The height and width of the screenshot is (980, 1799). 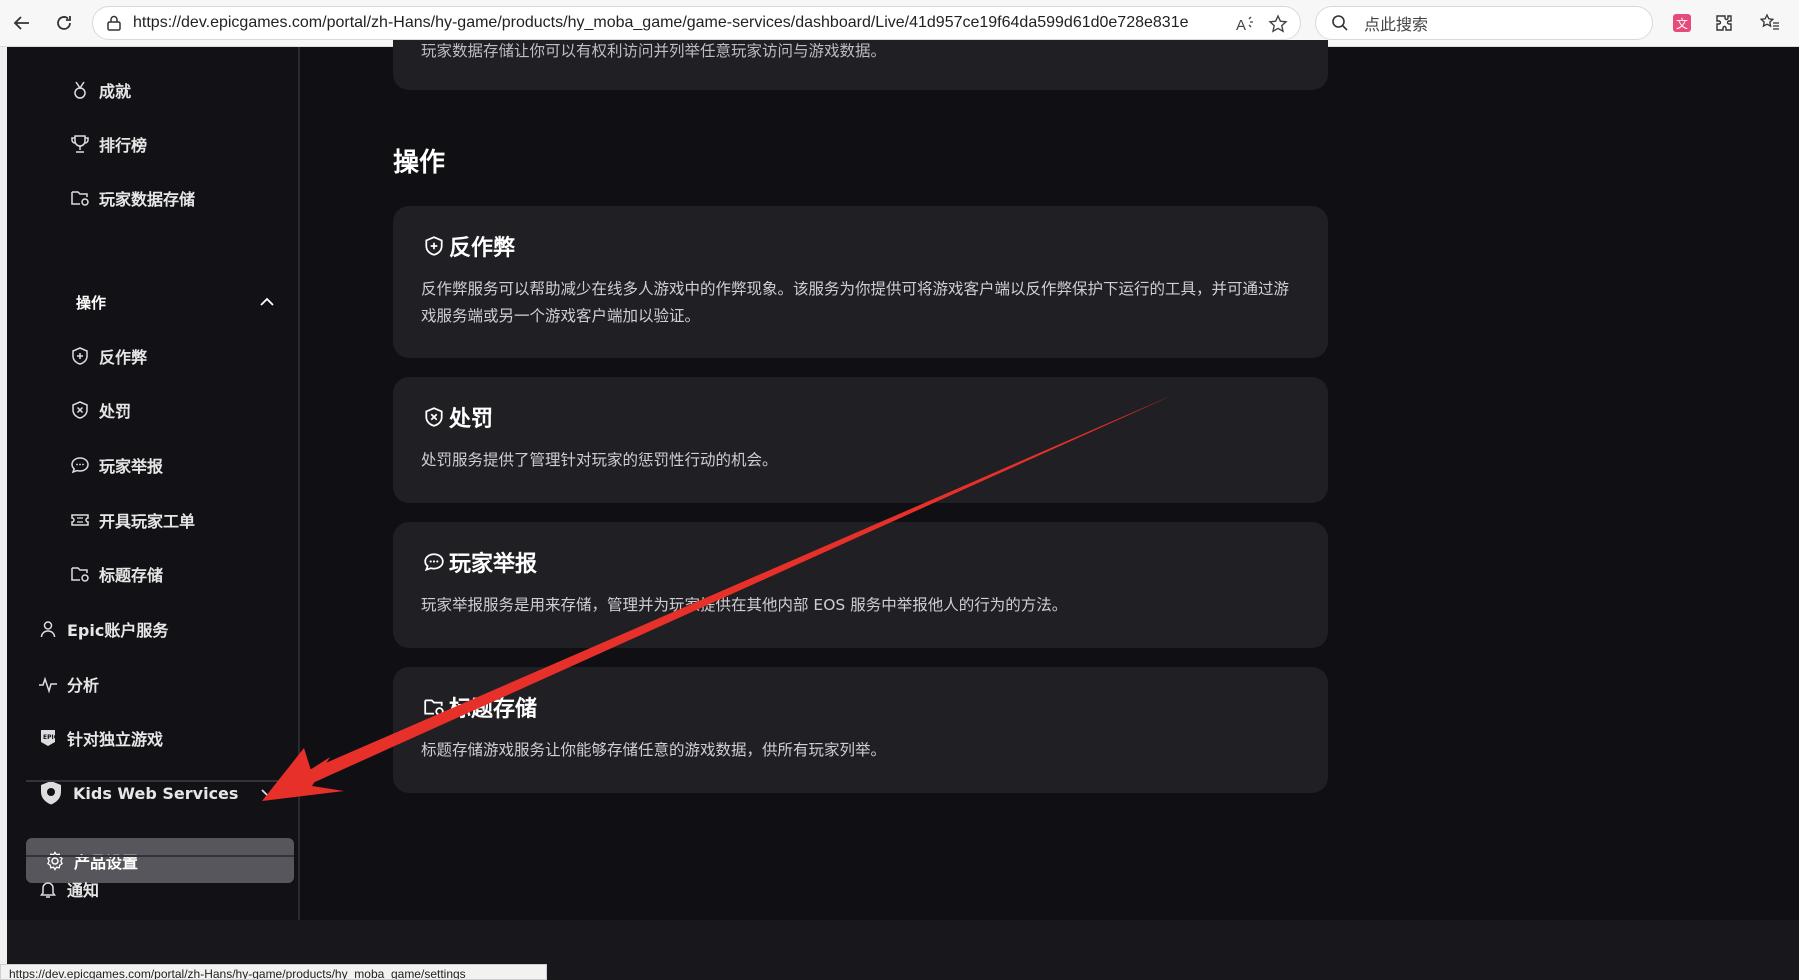 I want to click on trophy-icon, so click(x=80, y=144).